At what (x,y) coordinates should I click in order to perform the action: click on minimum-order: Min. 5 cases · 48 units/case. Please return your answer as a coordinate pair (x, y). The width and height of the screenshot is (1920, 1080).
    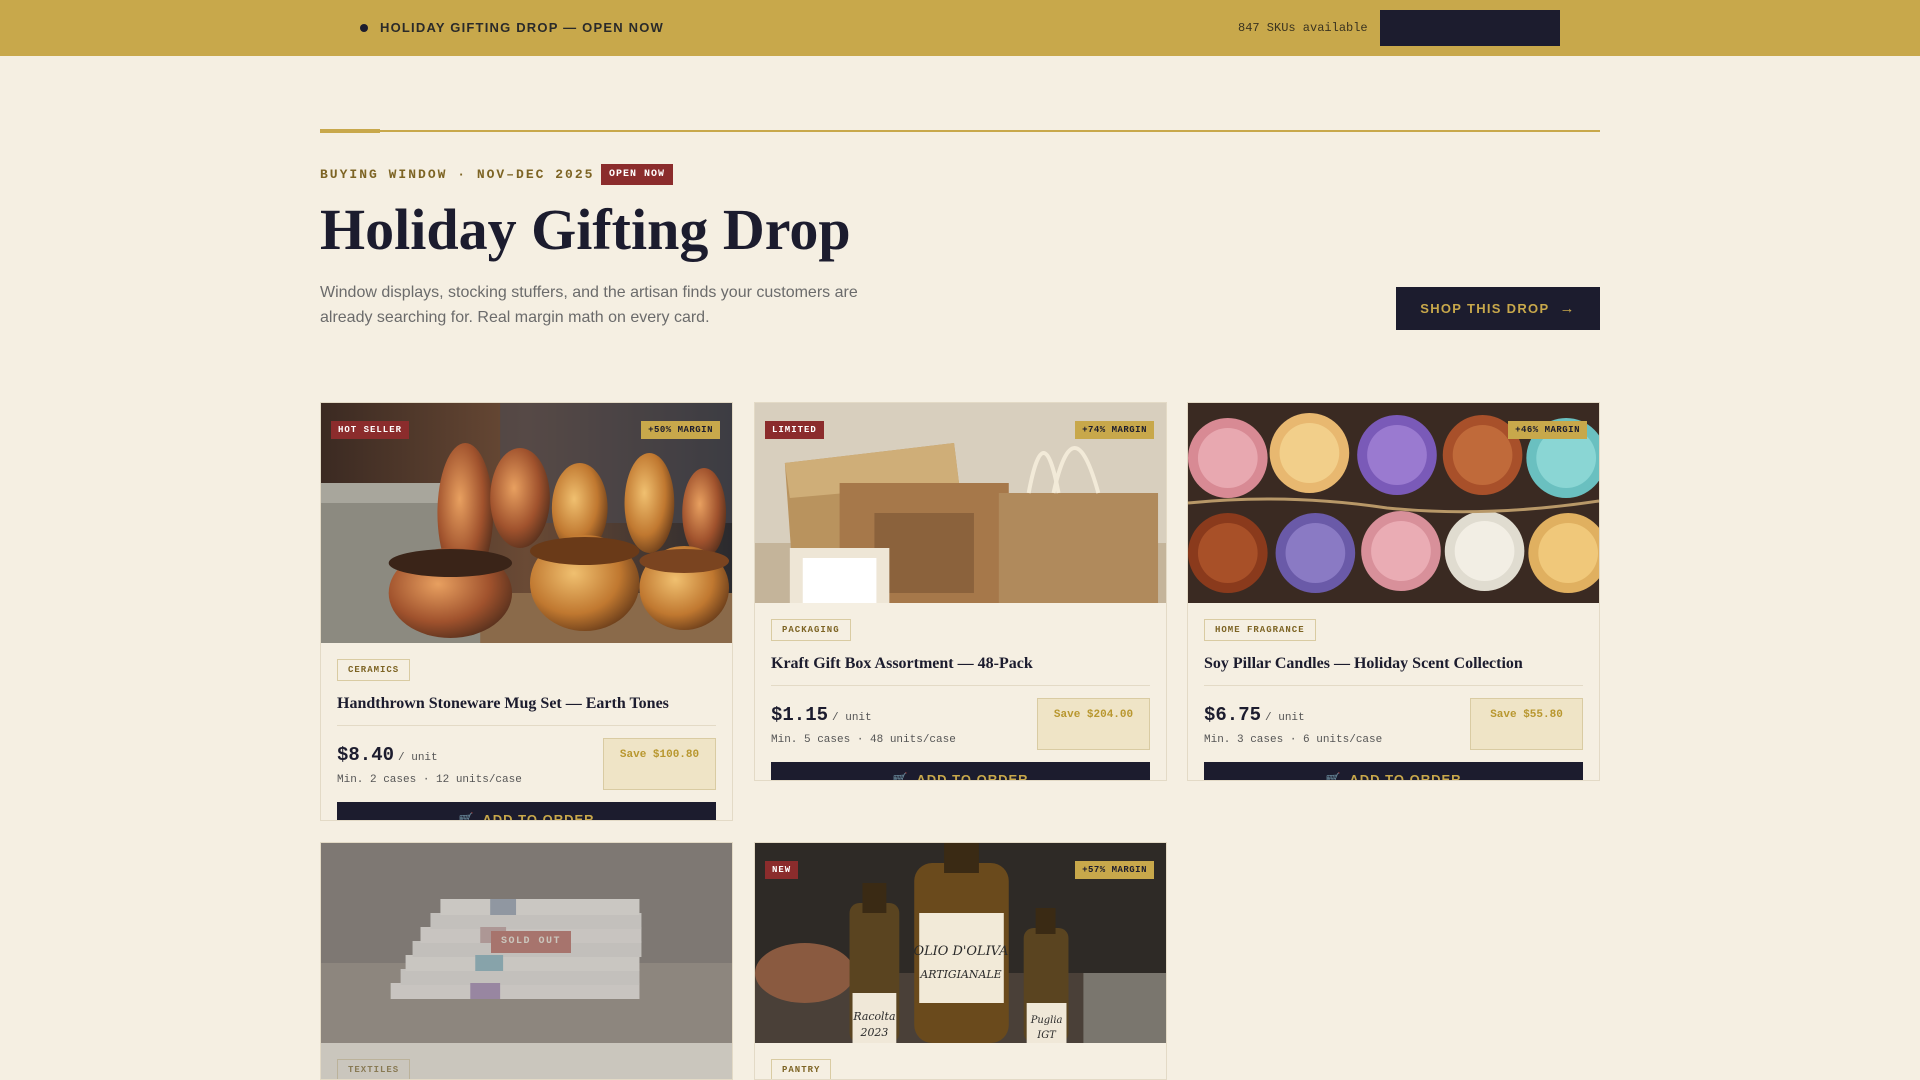
    Looking at the image, I should click on (863, 740).